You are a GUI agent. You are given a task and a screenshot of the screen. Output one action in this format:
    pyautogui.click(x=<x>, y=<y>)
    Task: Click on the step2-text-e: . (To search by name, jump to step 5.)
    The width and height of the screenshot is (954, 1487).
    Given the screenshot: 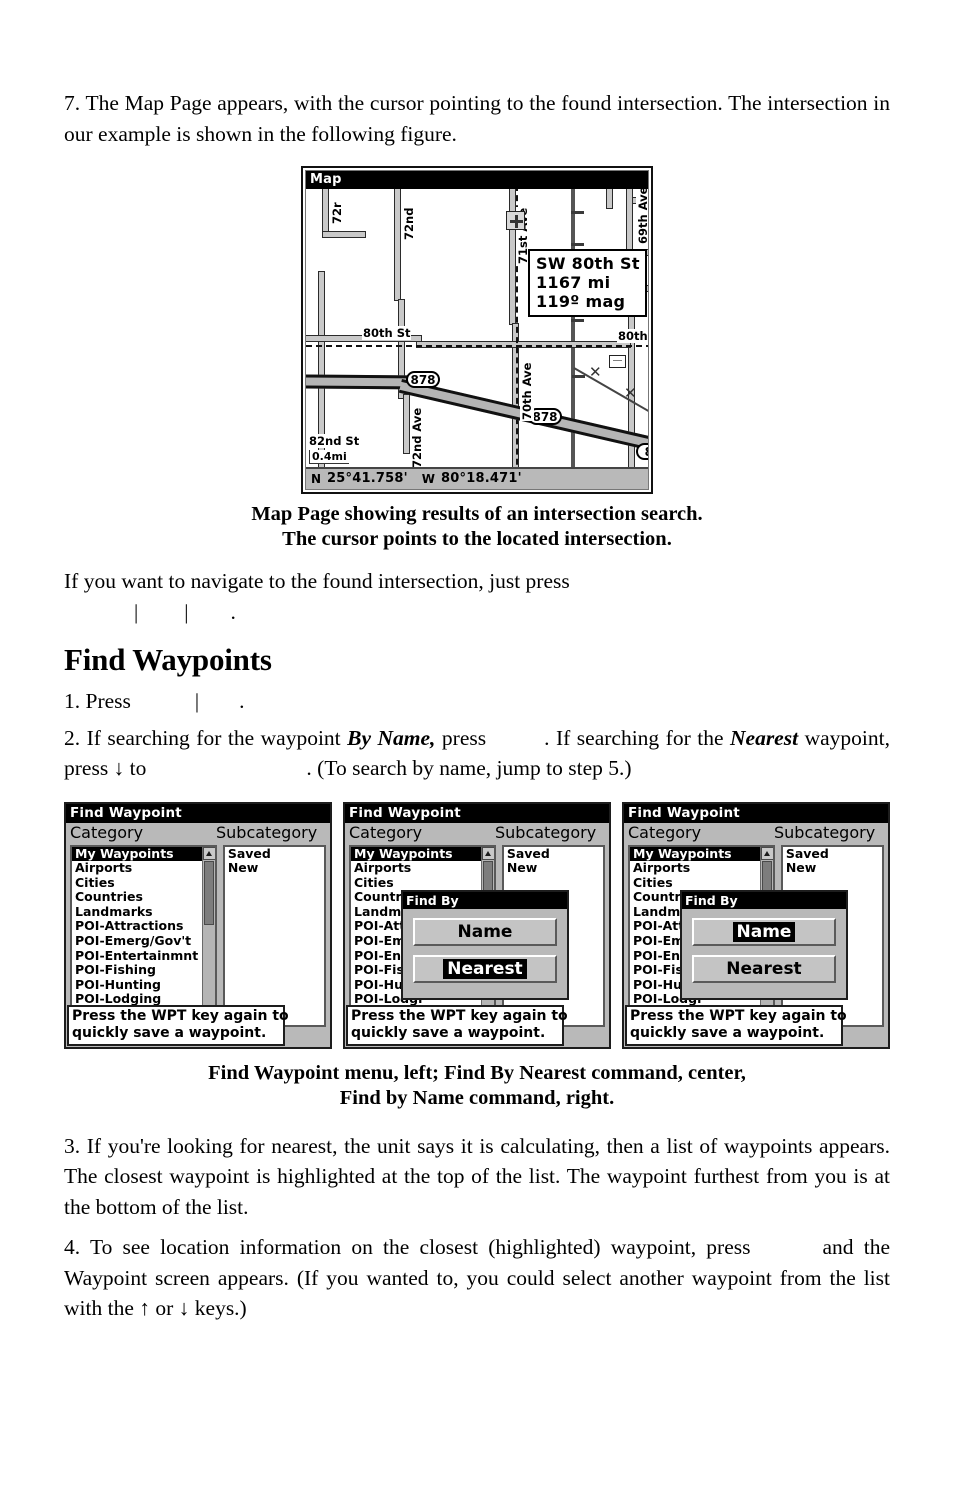 What is the action you would take?
    pyautogui.click(x=469, y=768)
    